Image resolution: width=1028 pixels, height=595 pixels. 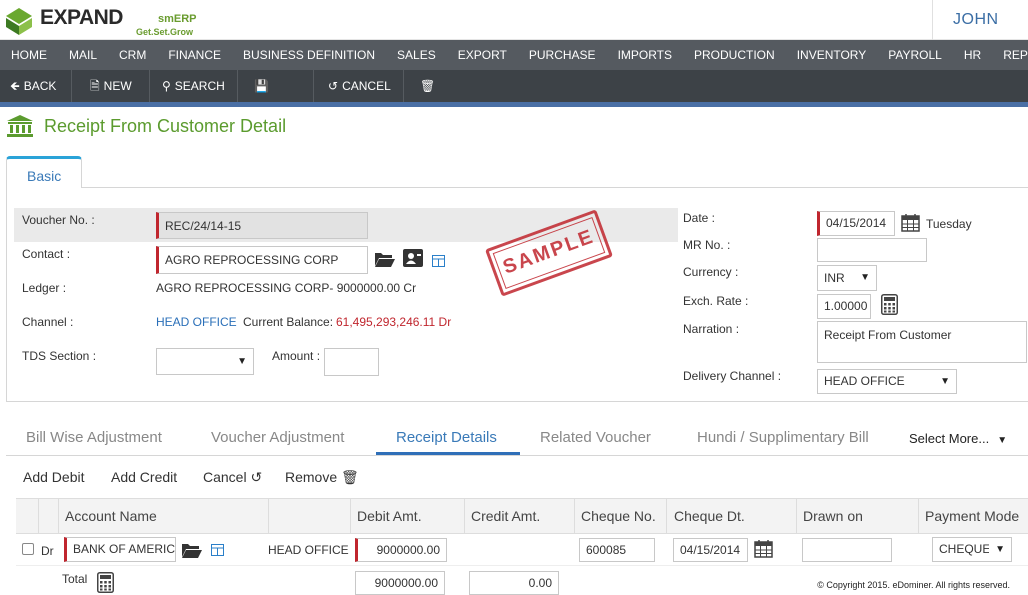 I want to click on nav-reports: REPO, so click(x=1010, y=55).